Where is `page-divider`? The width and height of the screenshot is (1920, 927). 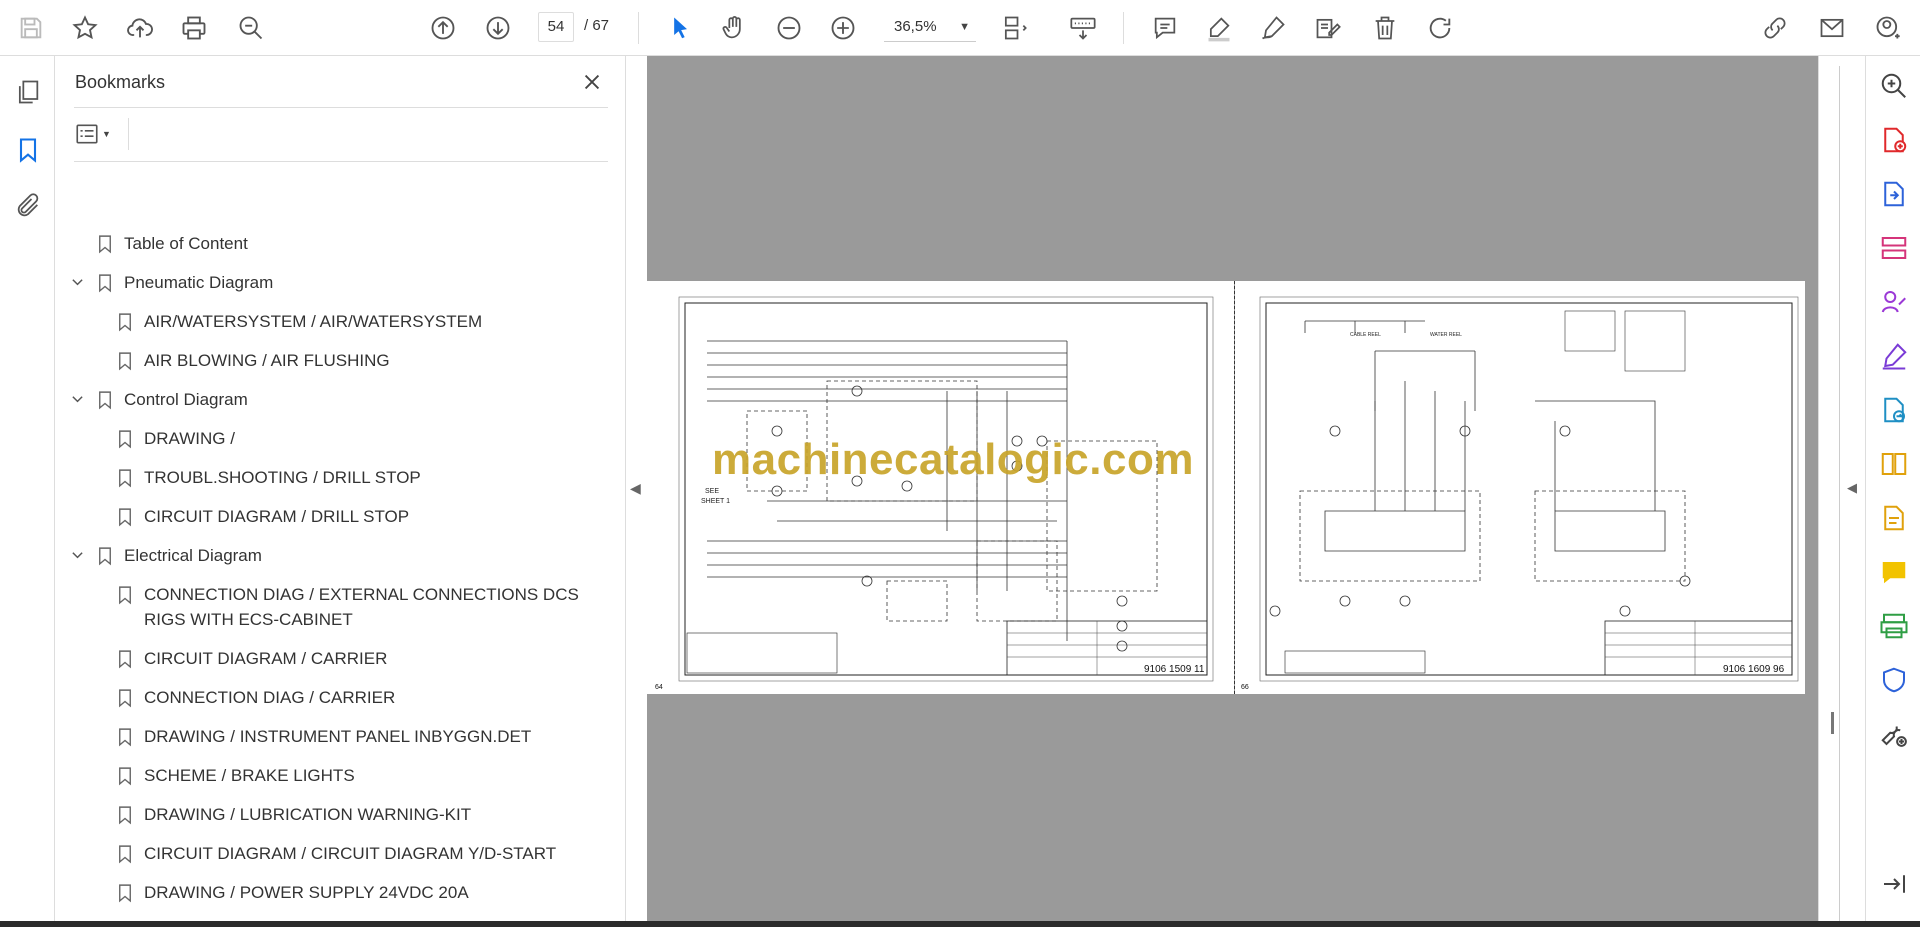 page-divider is located at coordinates (1234, 487).